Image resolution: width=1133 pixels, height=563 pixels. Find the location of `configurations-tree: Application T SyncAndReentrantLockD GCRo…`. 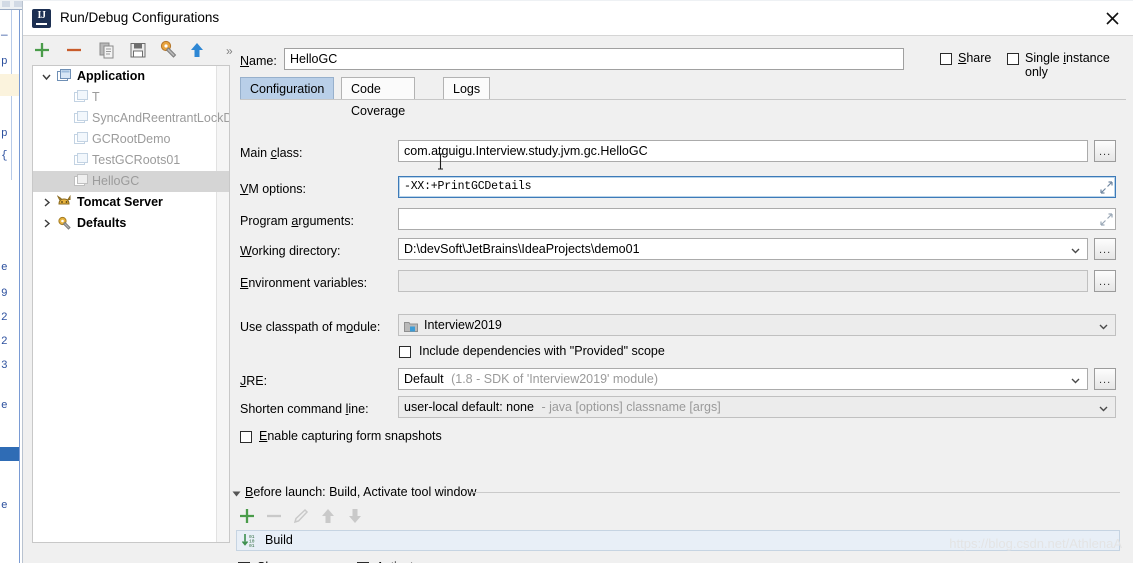

configurations-tree: Application T SyncAndReentrantLockD GCRo… is located at coordinates (131, 304).